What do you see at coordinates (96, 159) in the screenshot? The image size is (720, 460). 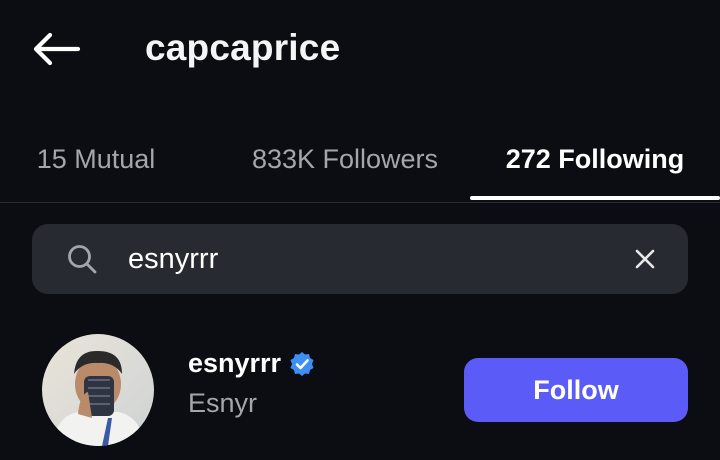 I see `tab-mutual: 15 Mutual` at bounding box center [96, 159].